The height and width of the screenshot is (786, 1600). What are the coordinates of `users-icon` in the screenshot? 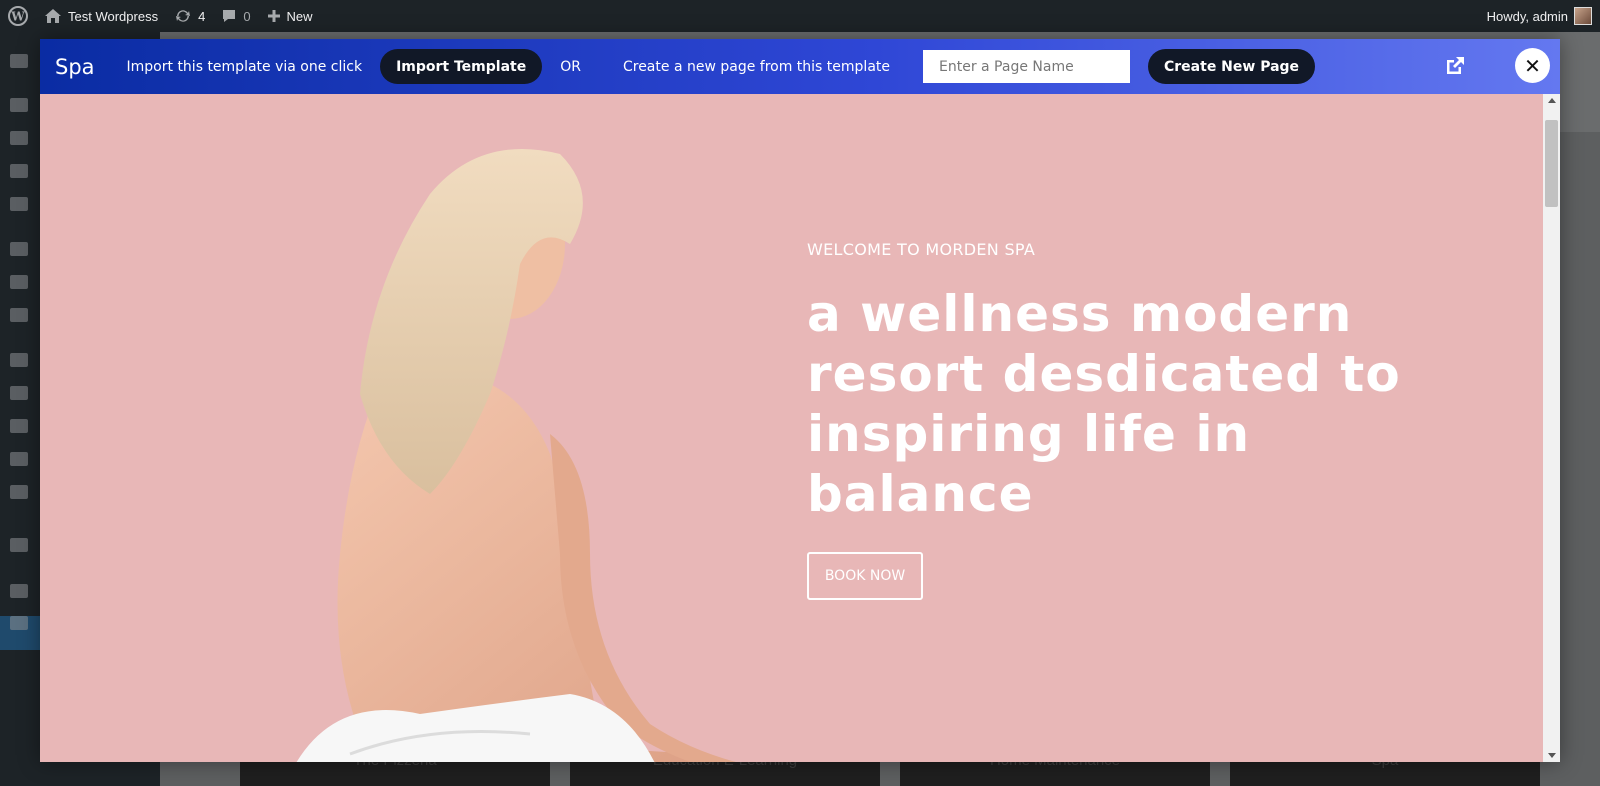 It's located at (19, 426).